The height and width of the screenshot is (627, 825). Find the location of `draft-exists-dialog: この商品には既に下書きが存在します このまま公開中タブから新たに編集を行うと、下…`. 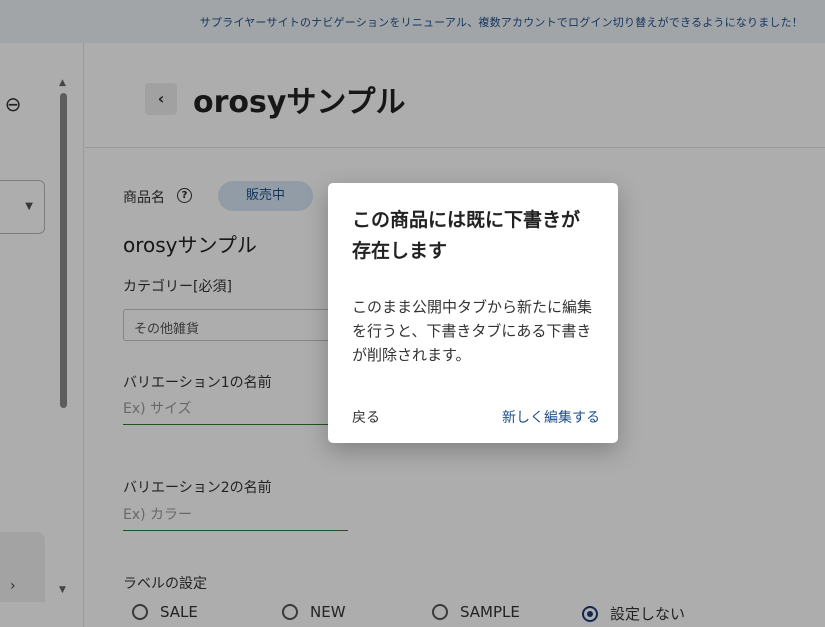

draft-exists-dialog: この商品には既に下書きが存在します このまま公開中タブから新たに編集を行うと、下… is located at coordinates (473, 313).